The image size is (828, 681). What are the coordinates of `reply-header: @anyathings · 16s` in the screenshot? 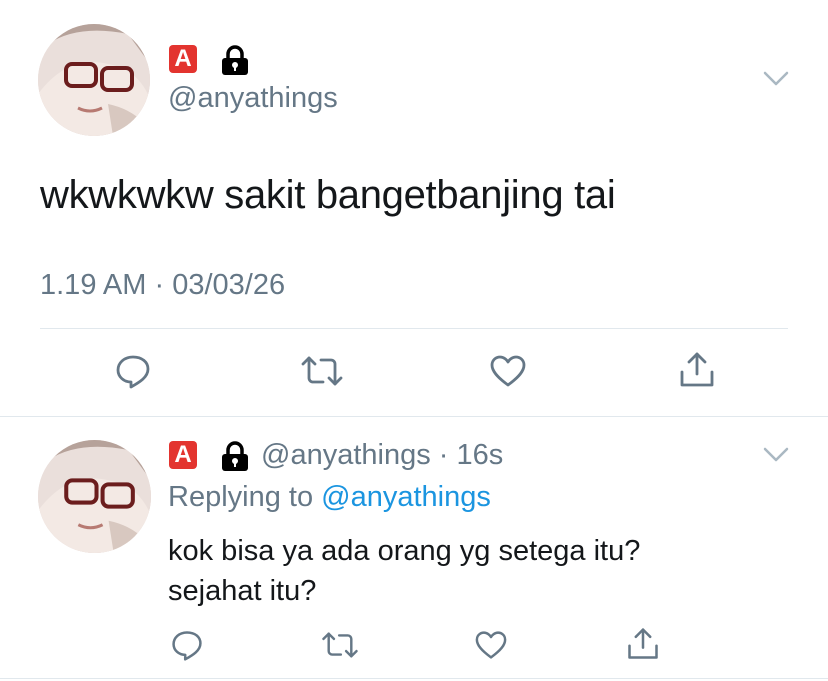 It's located at (382, 455).